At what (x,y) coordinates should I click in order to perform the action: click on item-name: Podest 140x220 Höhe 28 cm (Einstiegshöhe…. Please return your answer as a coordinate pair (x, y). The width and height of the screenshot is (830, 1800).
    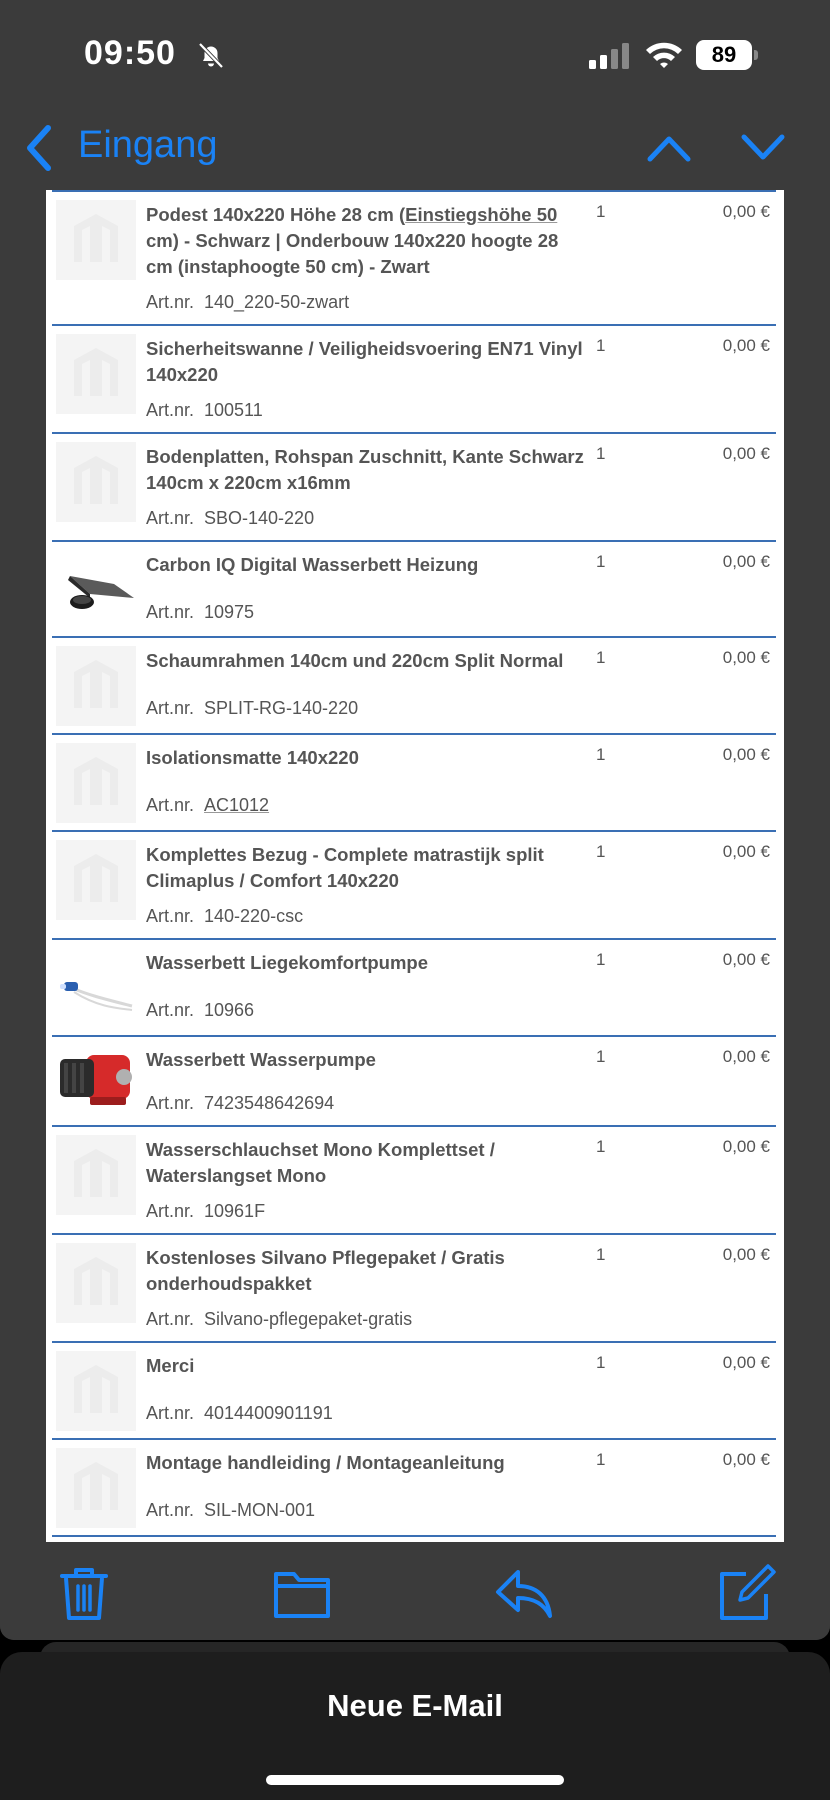
    Looking at the image, I should click on (352, 240).